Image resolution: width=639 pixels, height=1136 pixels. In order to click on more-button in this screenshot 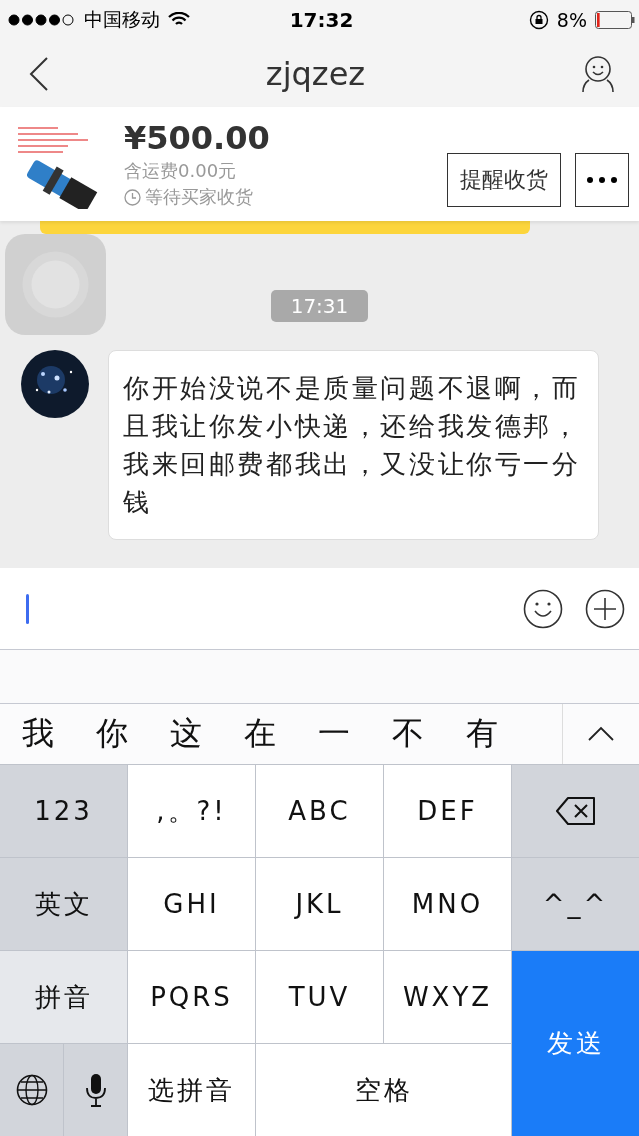, I will do `click(602, 180)`.